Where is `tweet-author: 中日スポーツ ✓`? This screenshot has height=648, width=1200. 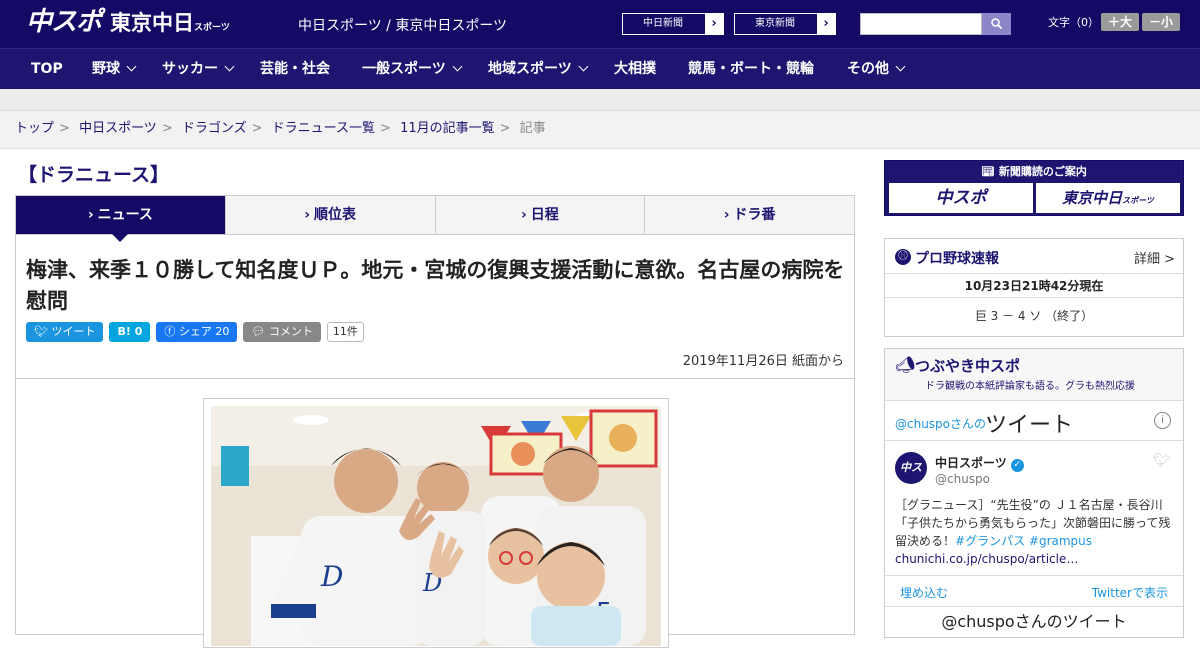
tweet-author: 中日スポーツ ✓ is located at coordinates (979, 463).